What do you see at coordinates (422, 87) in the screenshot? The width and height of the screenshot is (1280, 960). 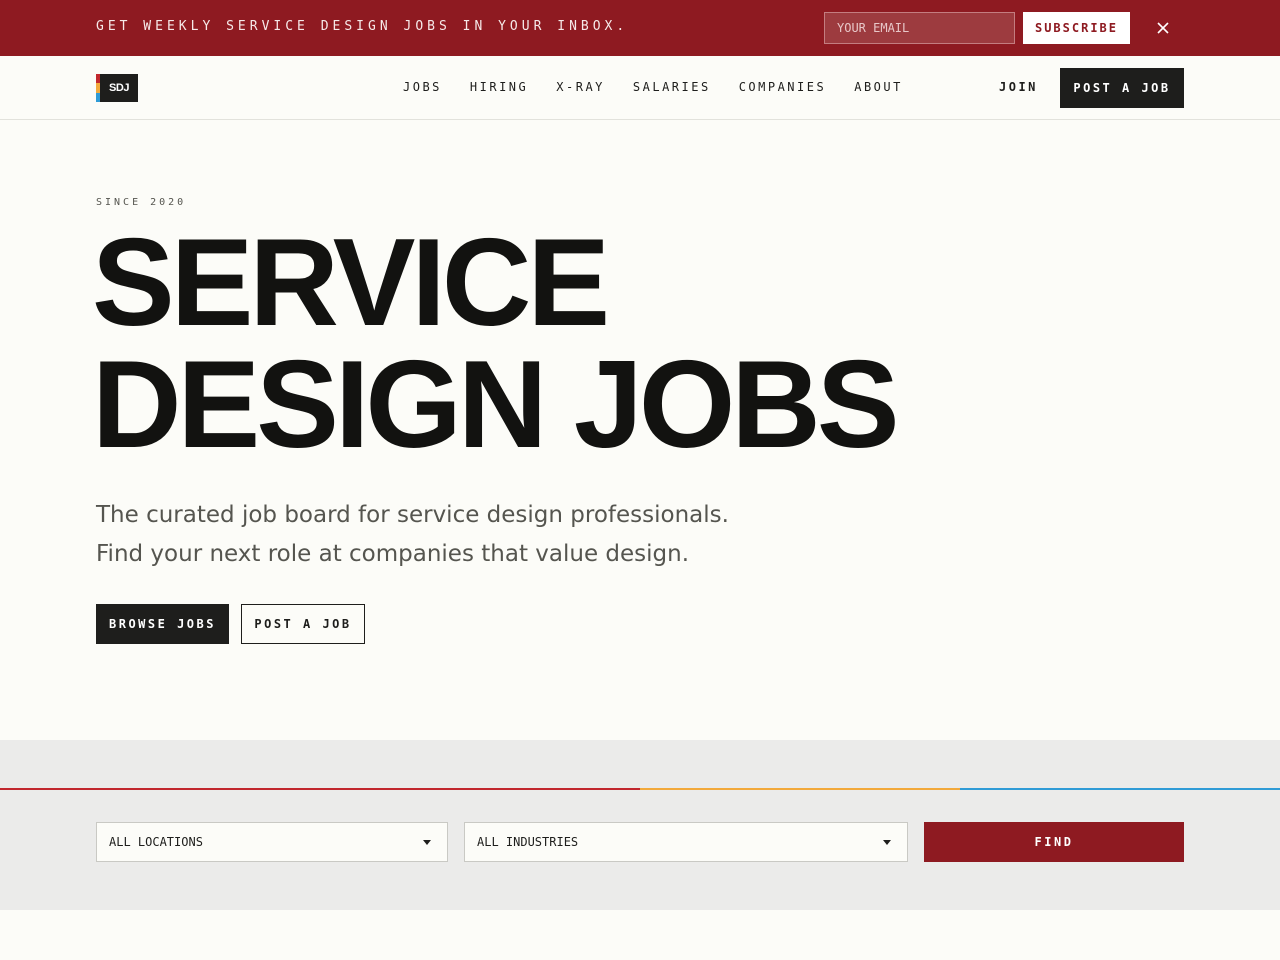 I see `nav-jobs: JOBS` at bounding box center [422, 87].